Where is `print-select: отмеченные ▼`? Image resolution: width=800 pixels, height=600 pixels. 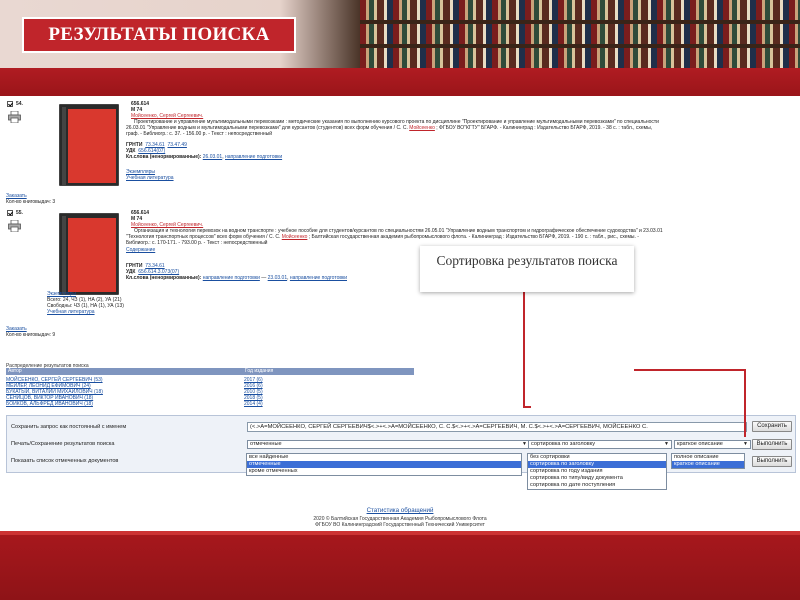 print-select: отмеченные ▼ is located at coordinates (388, 444).